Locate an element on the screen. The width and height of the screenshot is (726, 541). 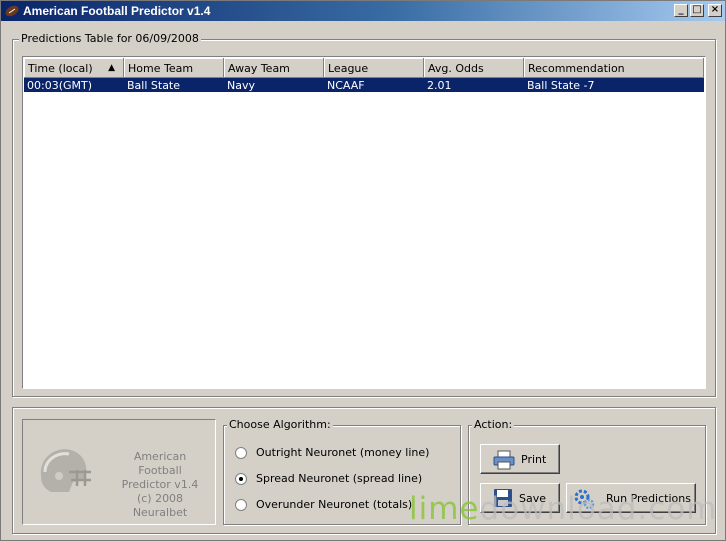
maximize-button: □ is located at coordinates (697, 10).